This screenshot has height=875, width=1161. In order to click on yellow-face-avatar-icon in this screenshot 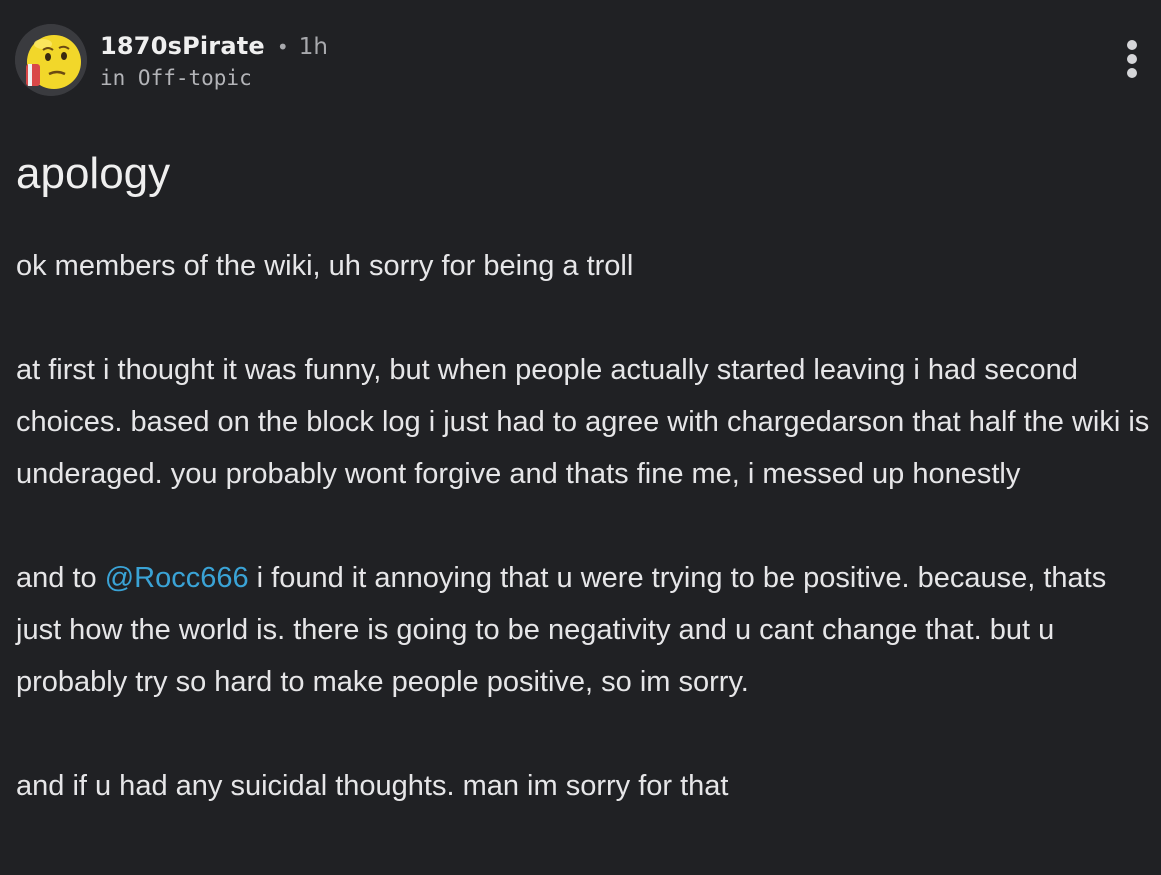, I will do `click(51, 60)`.